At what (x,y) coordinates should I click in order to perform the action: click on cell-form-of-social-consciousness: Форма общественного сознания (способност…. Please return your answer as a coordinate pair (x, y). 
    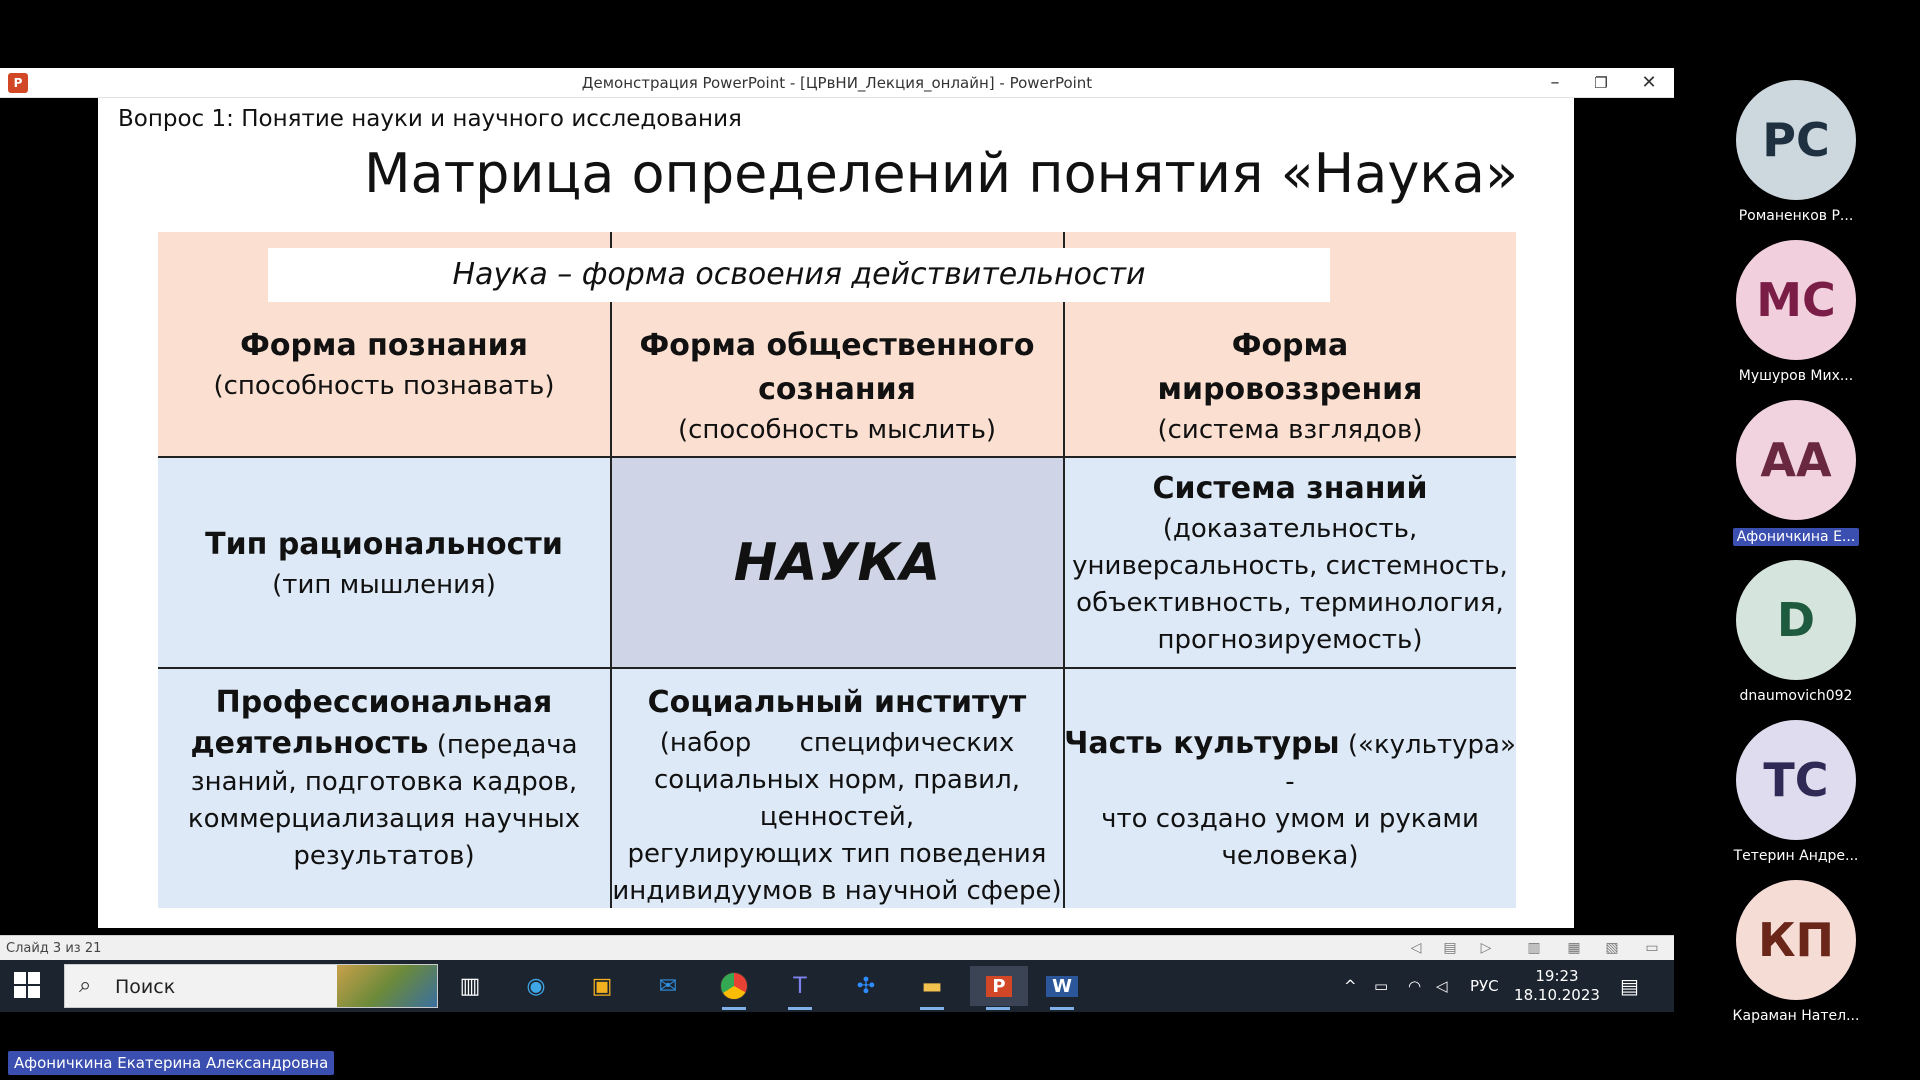
    Looking at the image, I should click on (837, 379).